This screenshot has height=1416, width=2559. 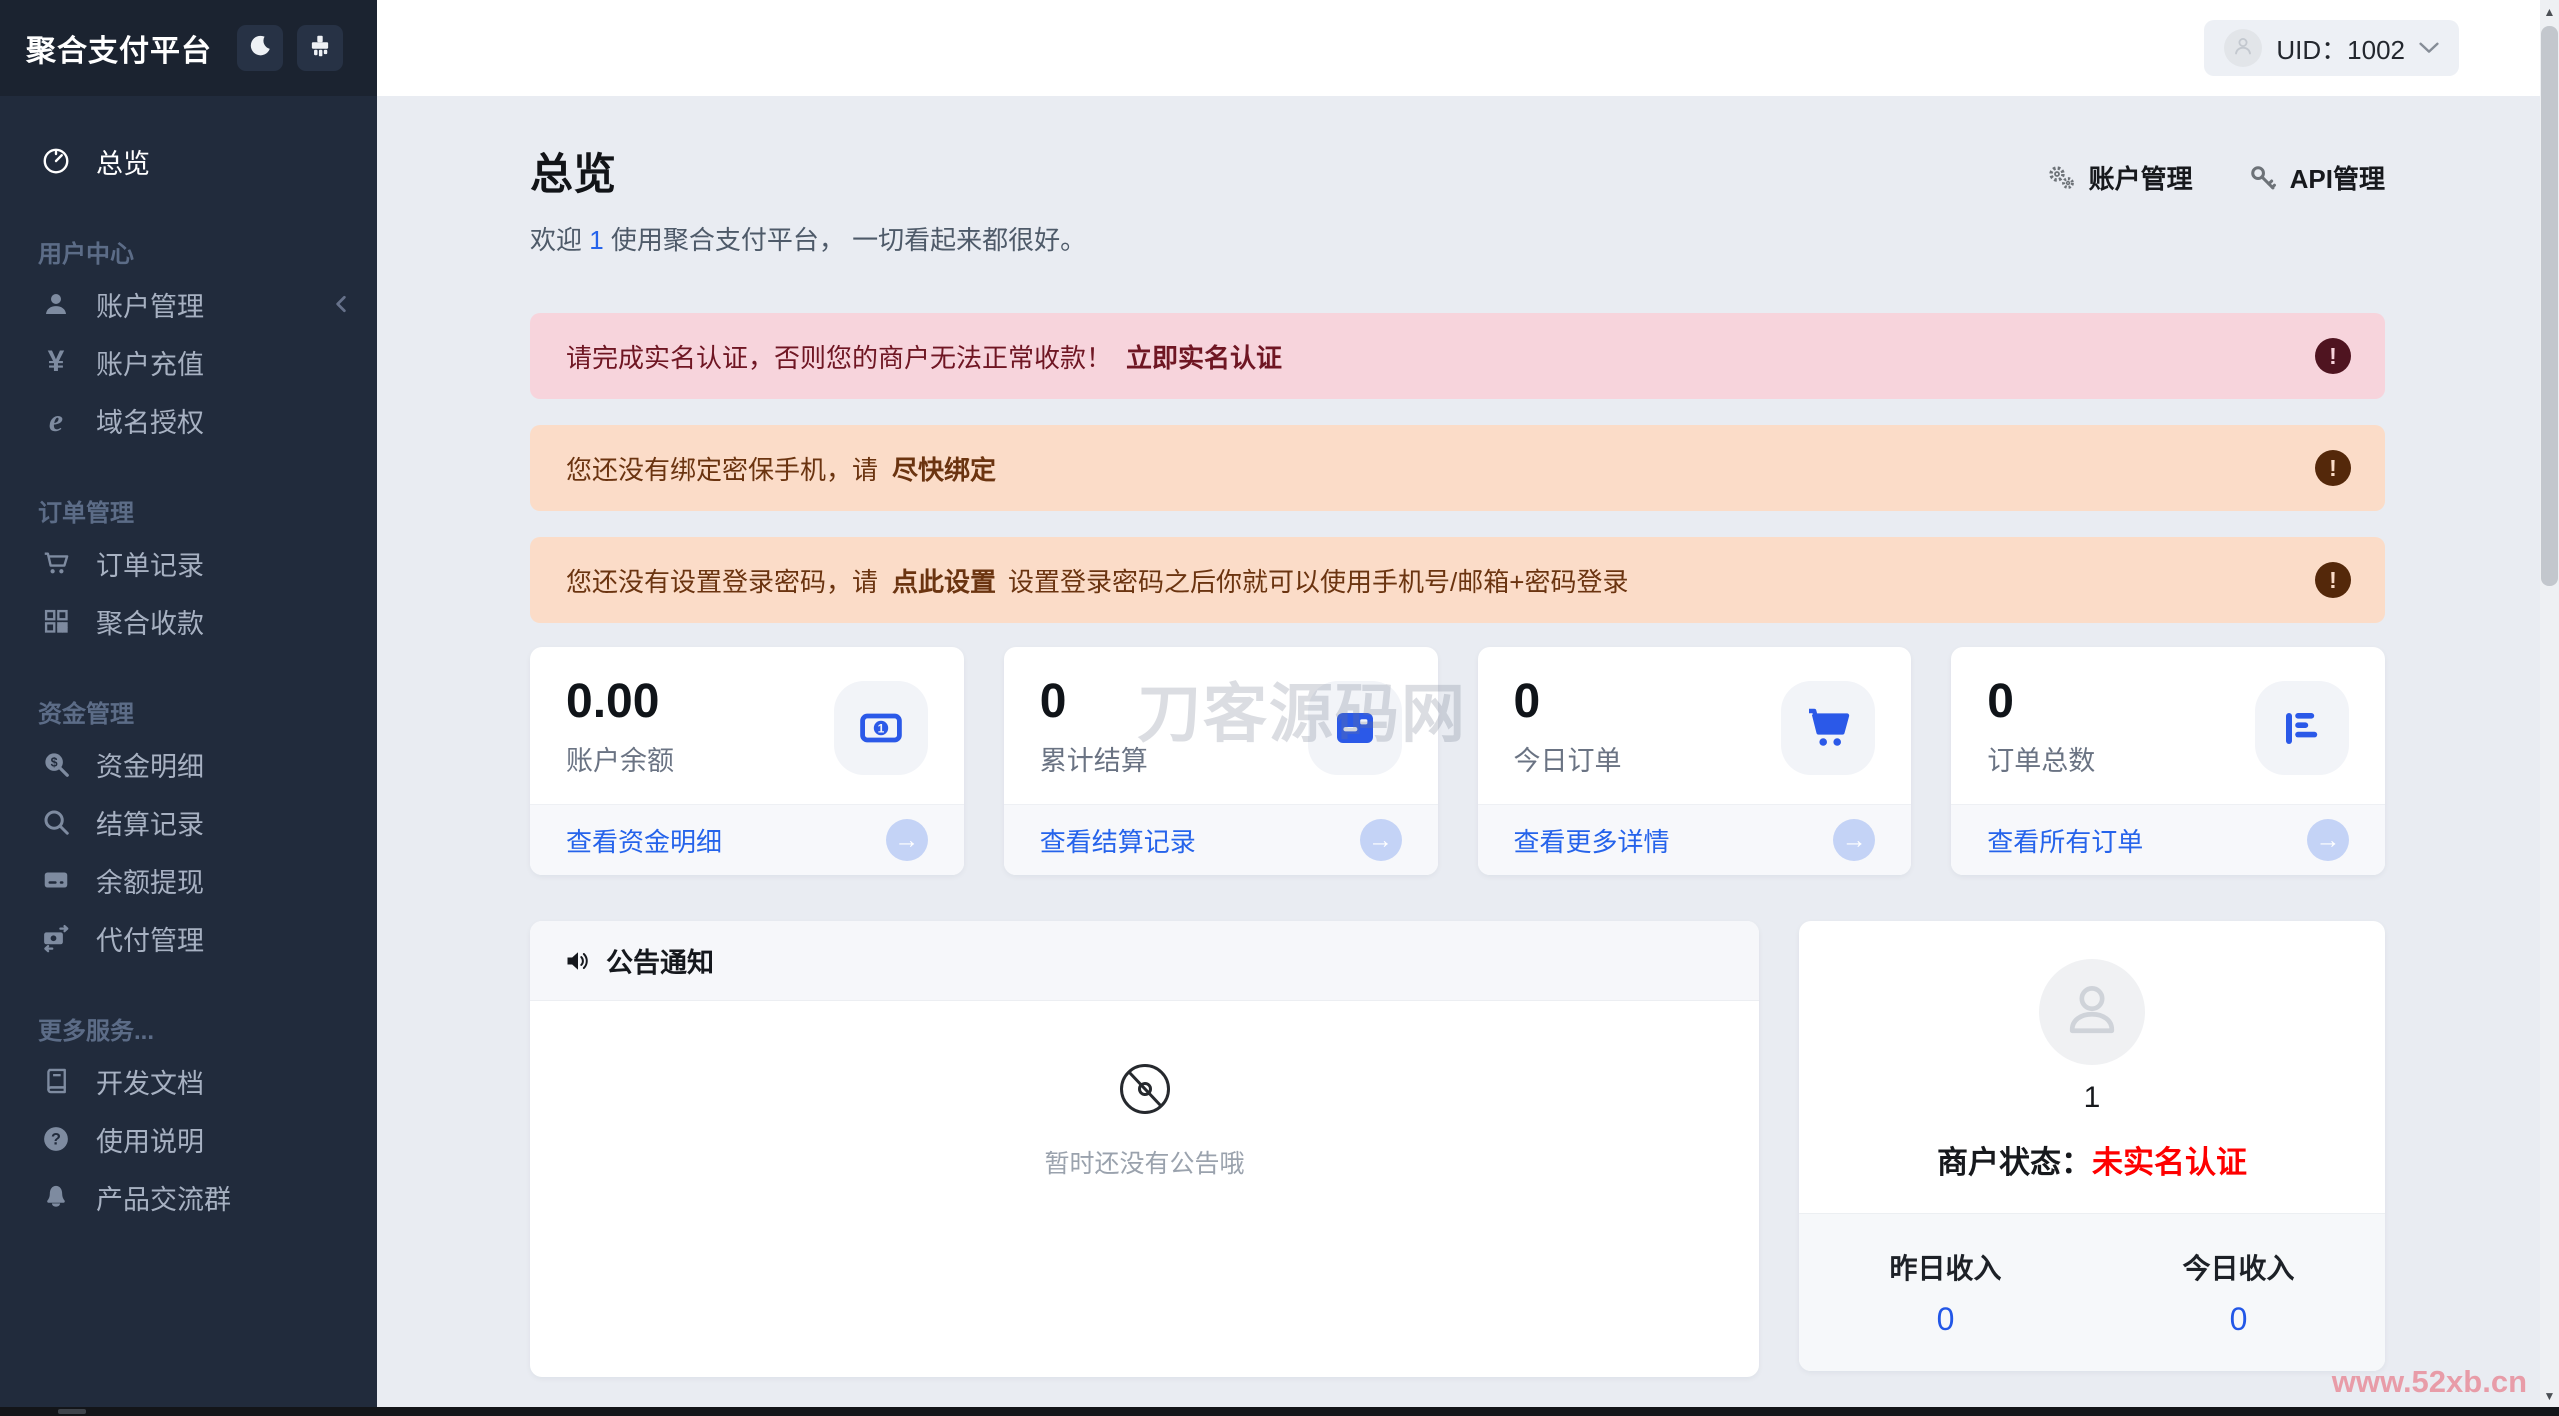 I want to click on alert-link-set-now: 点此设置, so click(x=944, y=580).